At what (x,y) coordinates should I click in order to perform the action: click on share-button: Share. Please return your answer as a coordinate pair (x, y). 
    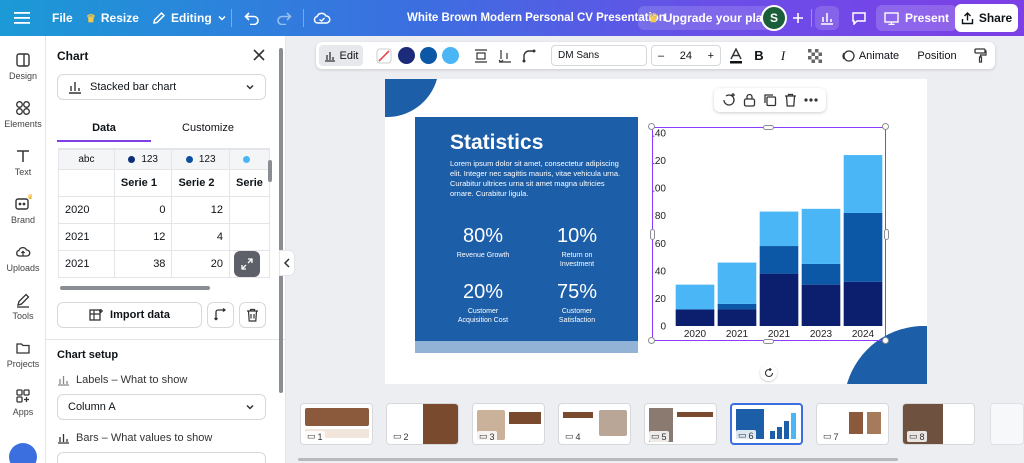
    Looking at the image, I should click on (986, 18).